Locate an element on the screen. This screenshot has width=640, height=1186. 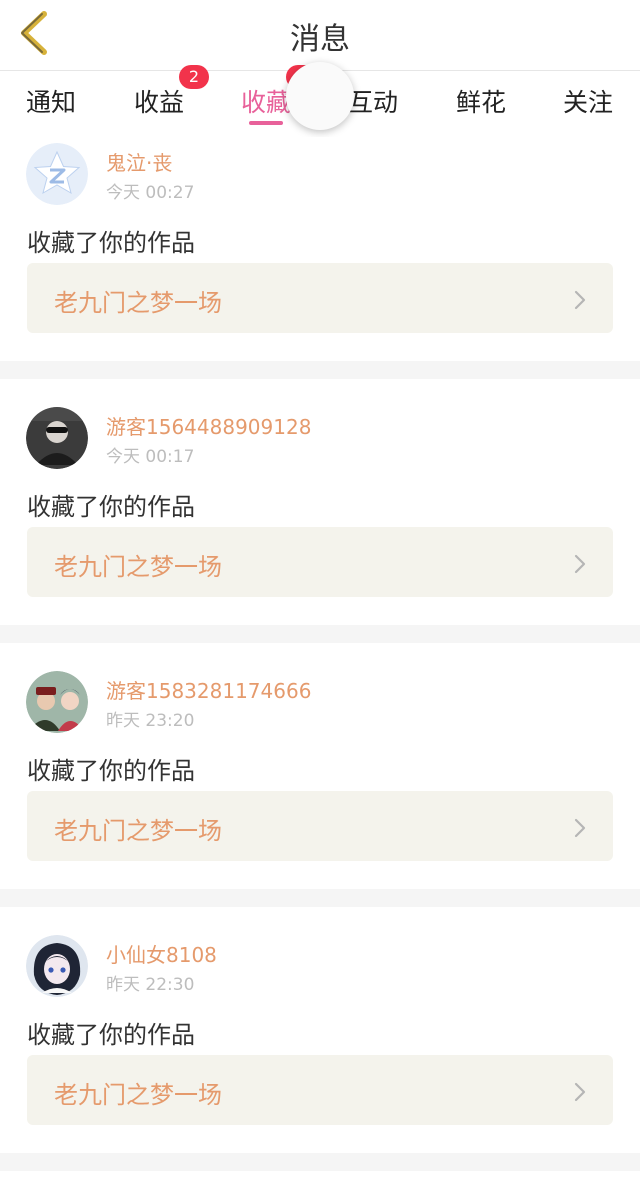
user-name: 游客1583281174666 is located at coordinates (208, 689).